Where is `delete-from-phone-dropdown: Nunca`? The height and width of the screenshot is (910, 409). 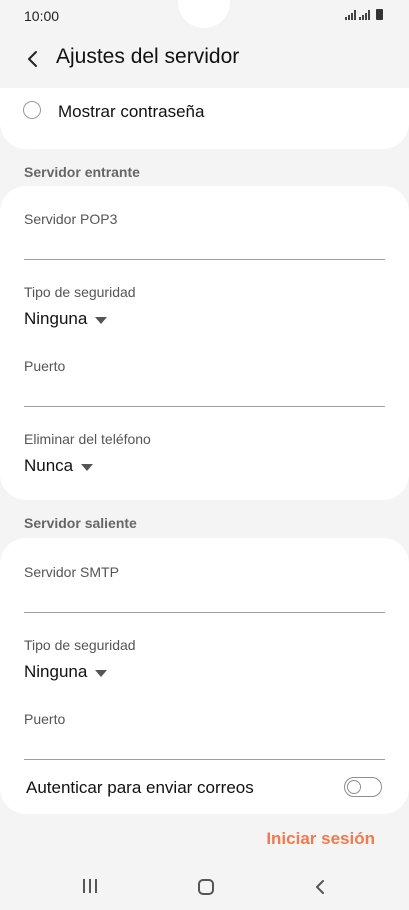
delete-from-phone-dropdown: Nunca is located at coordinates (59, 466).